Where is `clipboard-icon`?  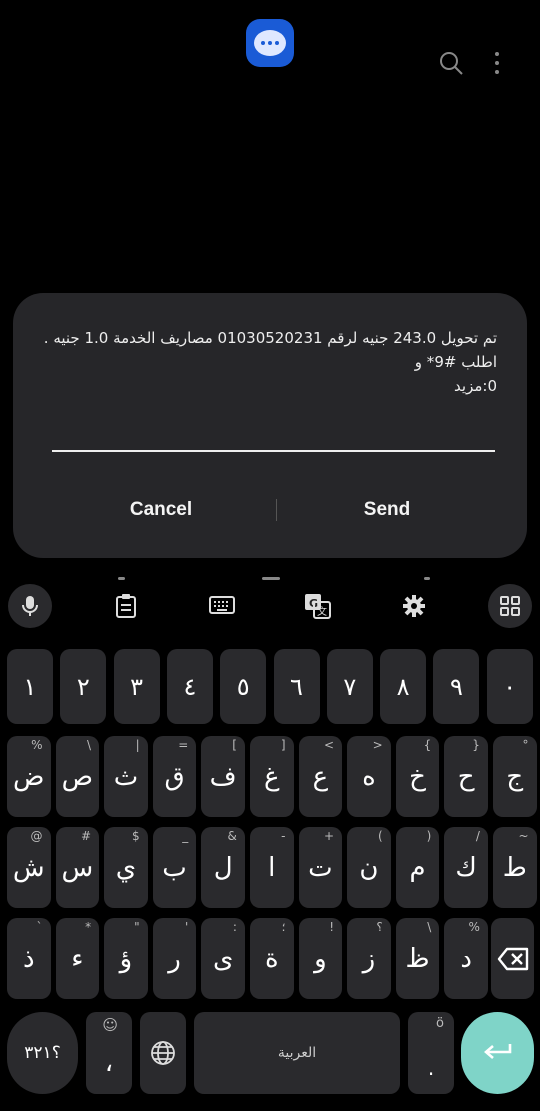 clipboard-icon is located at coordinates (126, 606).